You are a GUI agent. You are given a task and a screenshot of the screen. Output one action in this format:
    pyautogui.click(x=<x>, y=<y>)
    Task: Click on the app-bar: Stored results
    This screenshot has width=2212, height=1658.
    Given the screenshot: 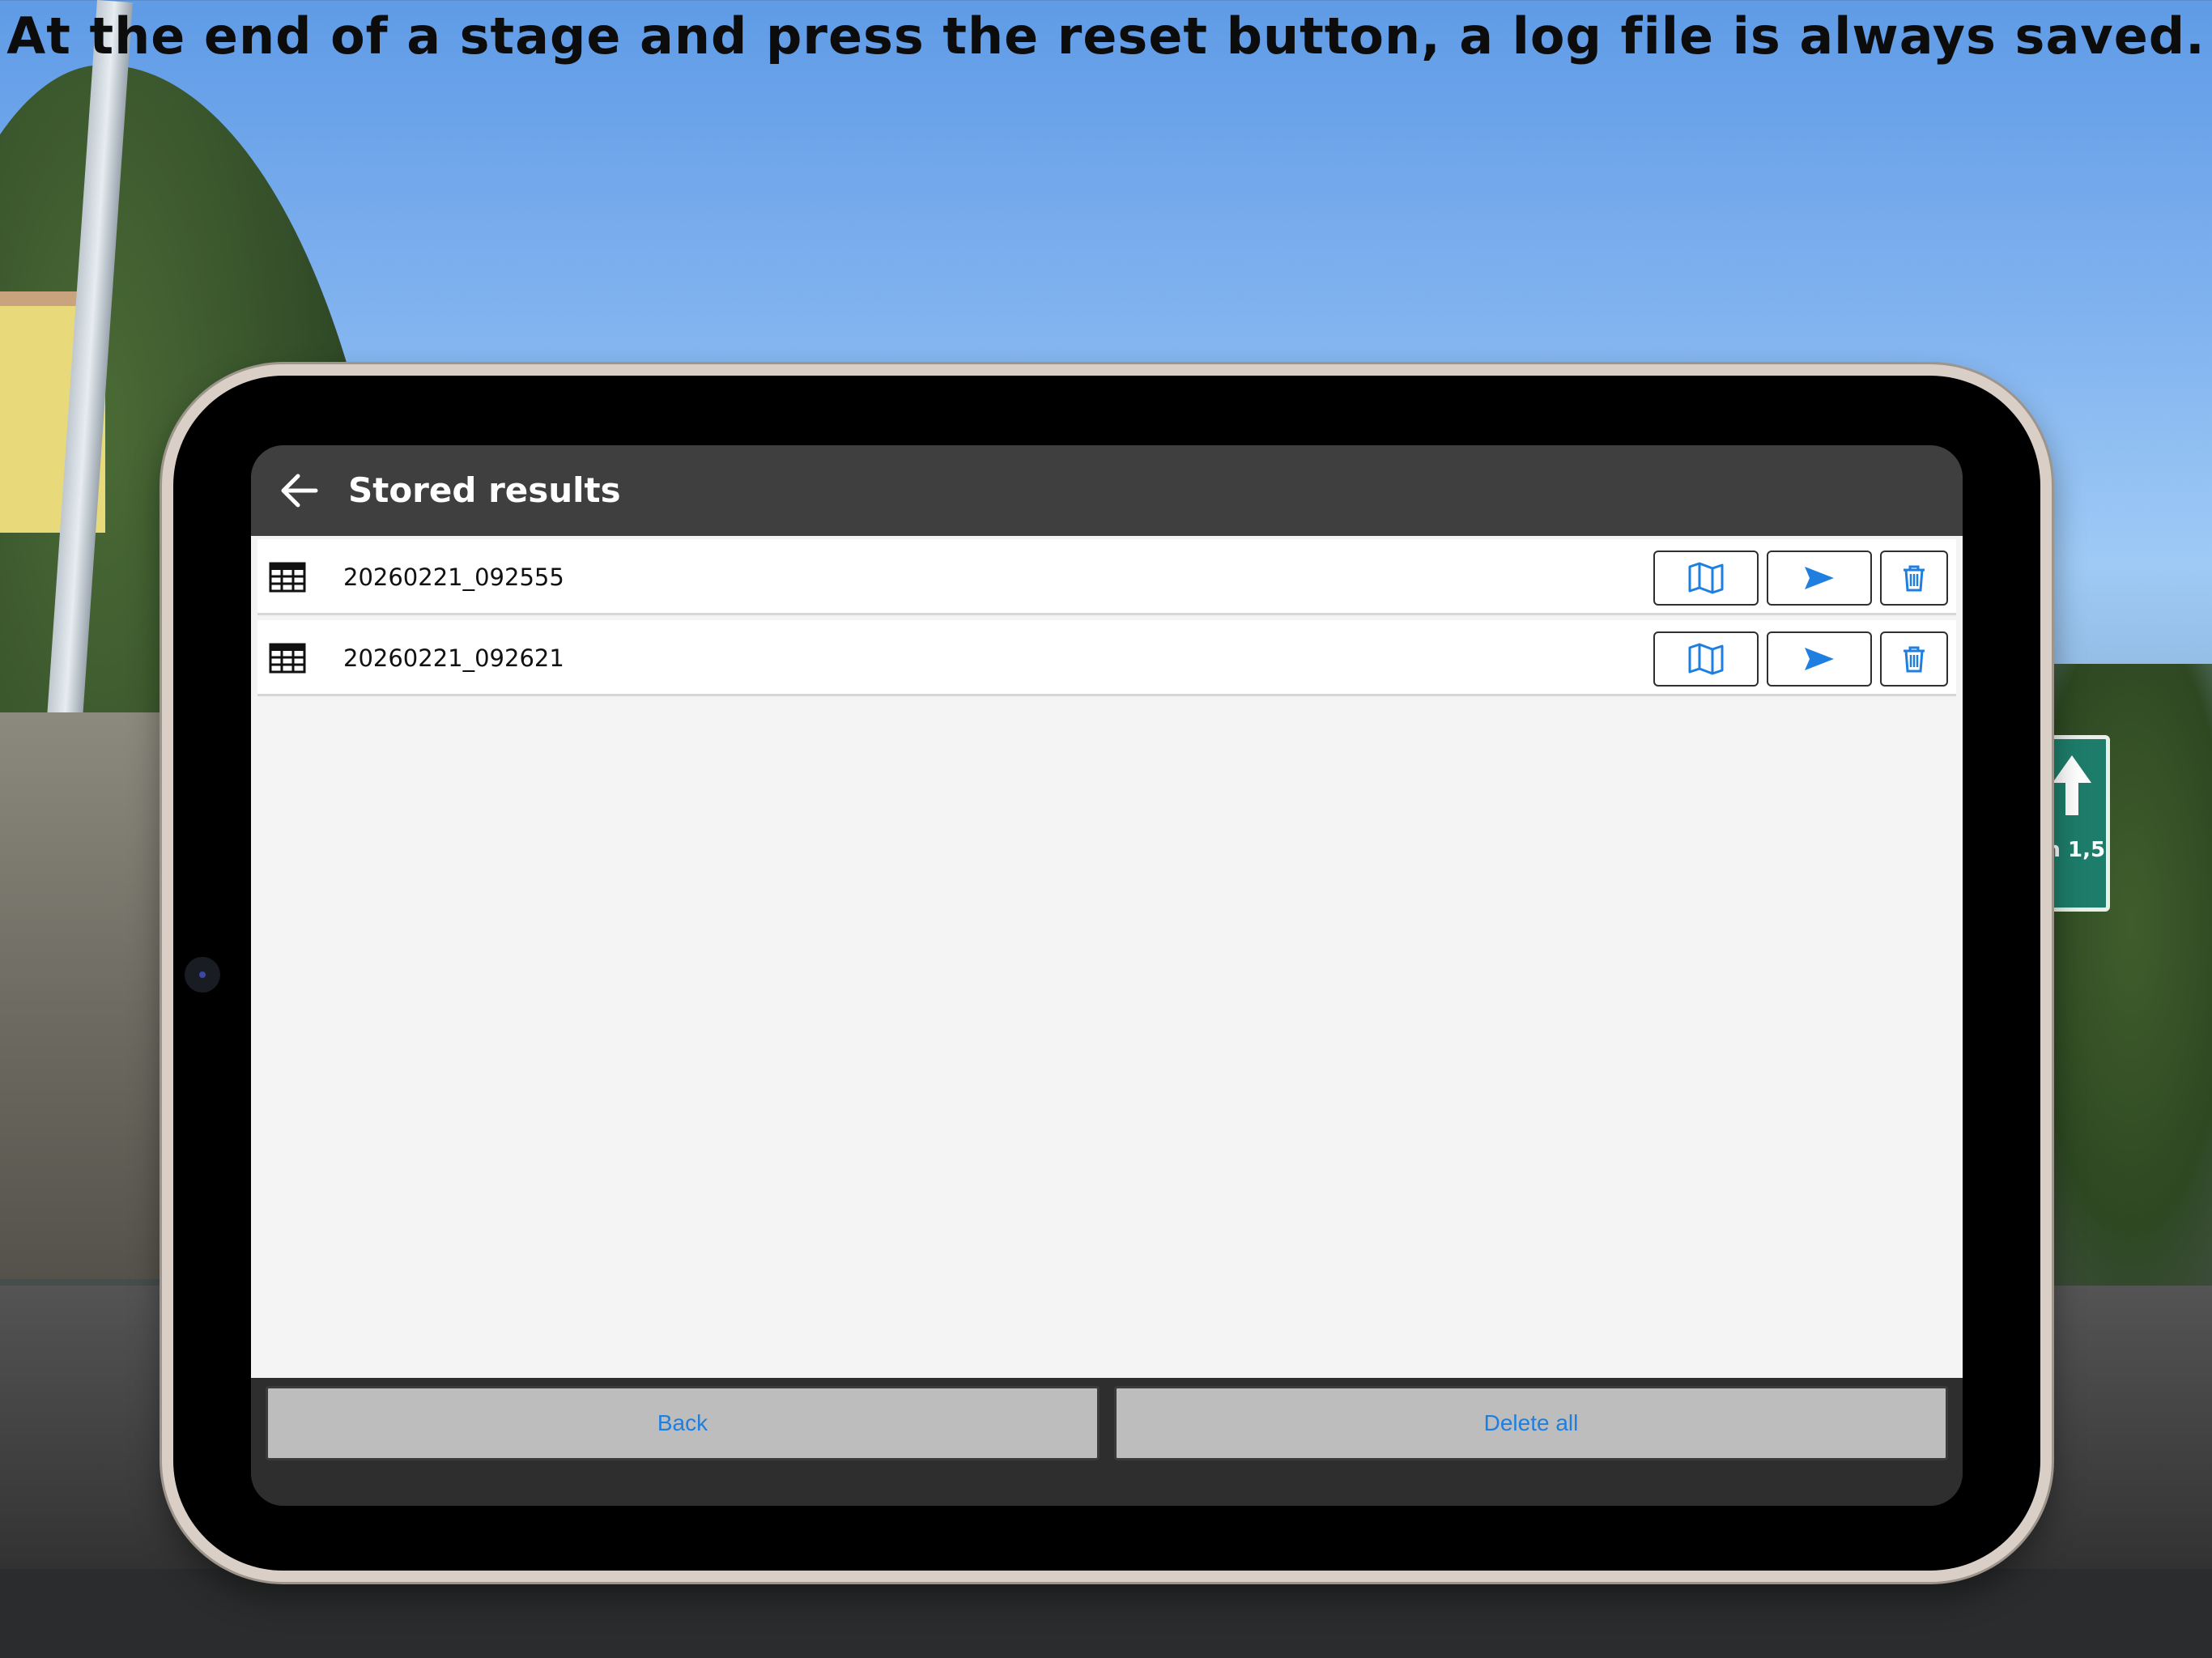 What is the action you would take?
    pyautogui.click(x=1107, y=490)
    